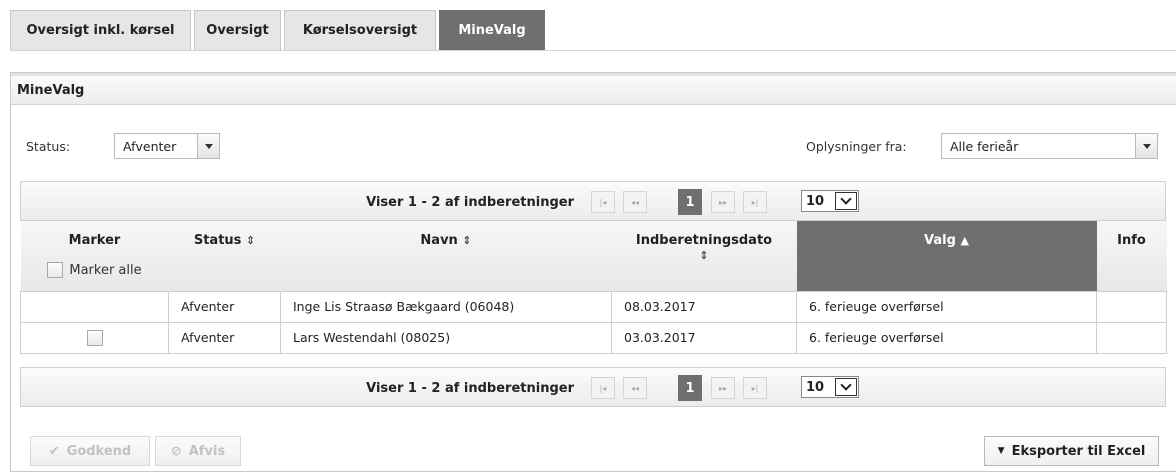 The image size is (1176, 472). What do you see at coordinates (704, 337) in the screenshot?
I see `row-date: 03.03.2017` at bounding box center [704, 337].